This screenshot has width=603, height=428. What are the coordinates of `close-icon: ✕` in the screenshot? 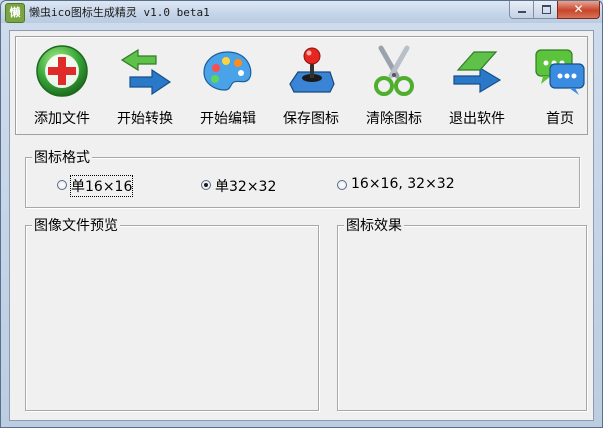 It's located at (578, 9).